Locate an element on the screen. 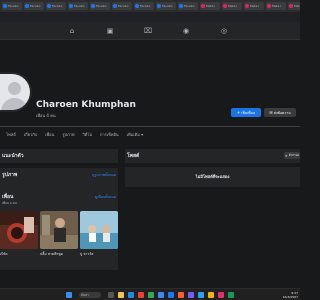 Image resolution: width=320 pixels, height=300 pixels. task-view-icon is located at coordinates (111, 295).